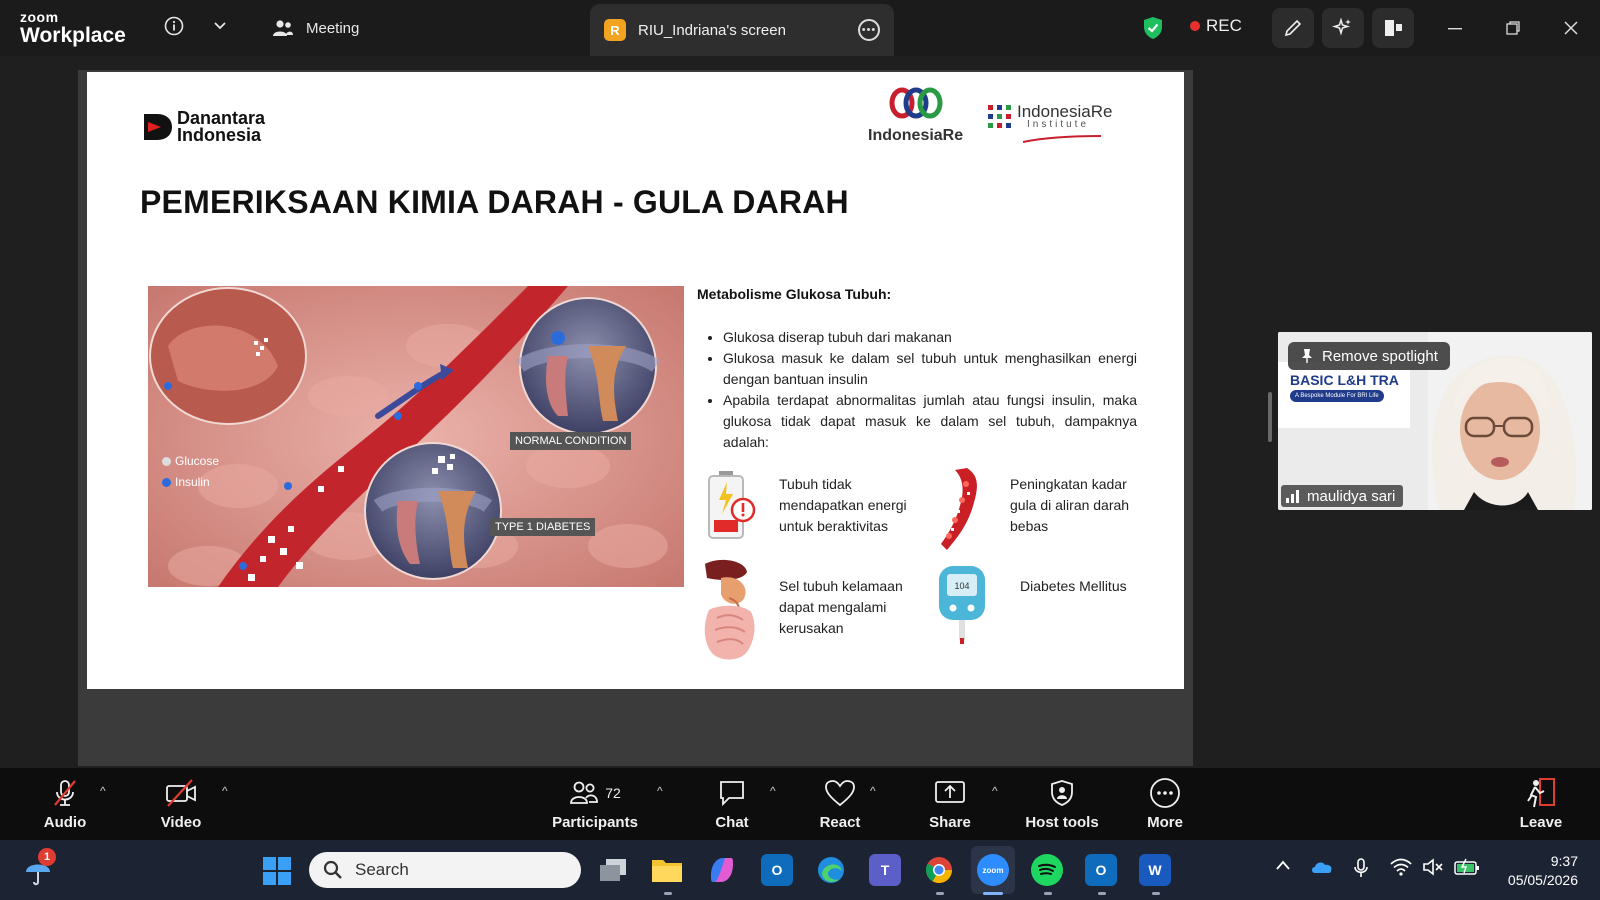  Describe the element at coordinates (277, 873) in the screenshot. I see `windows-start-icon` at that location.